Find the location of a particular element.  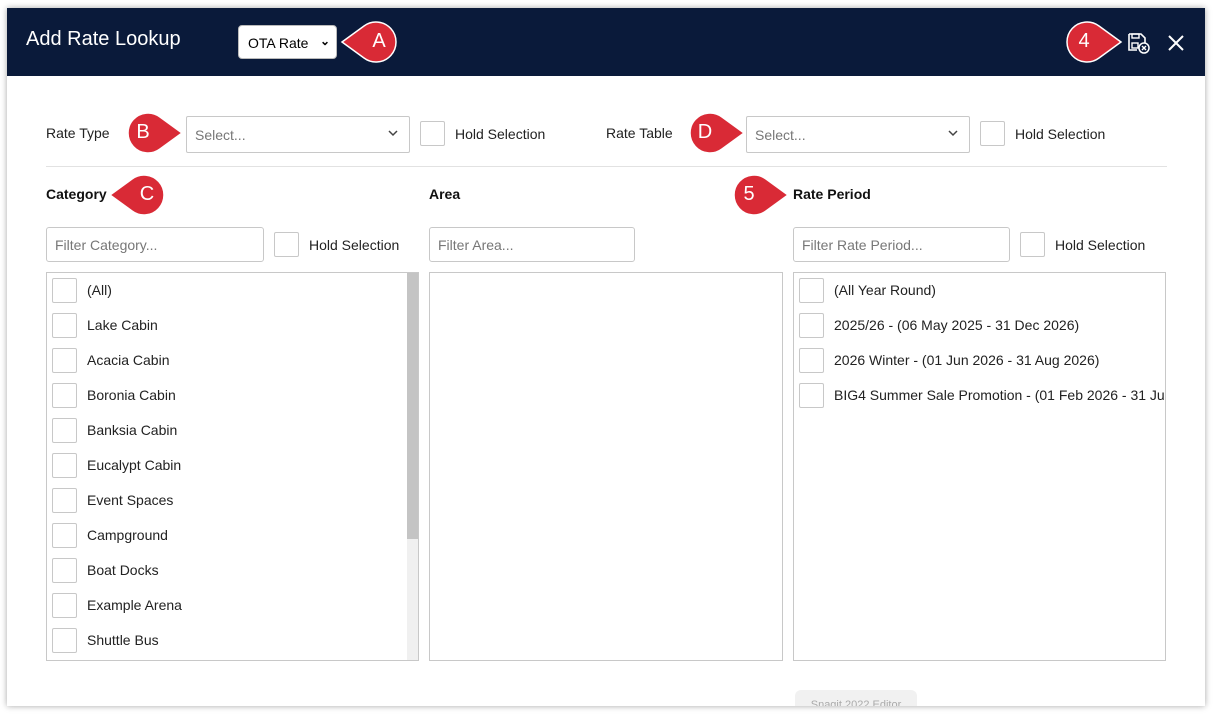

rate-type-hold-label: Hold Selection is located at coordinates (500, 134).